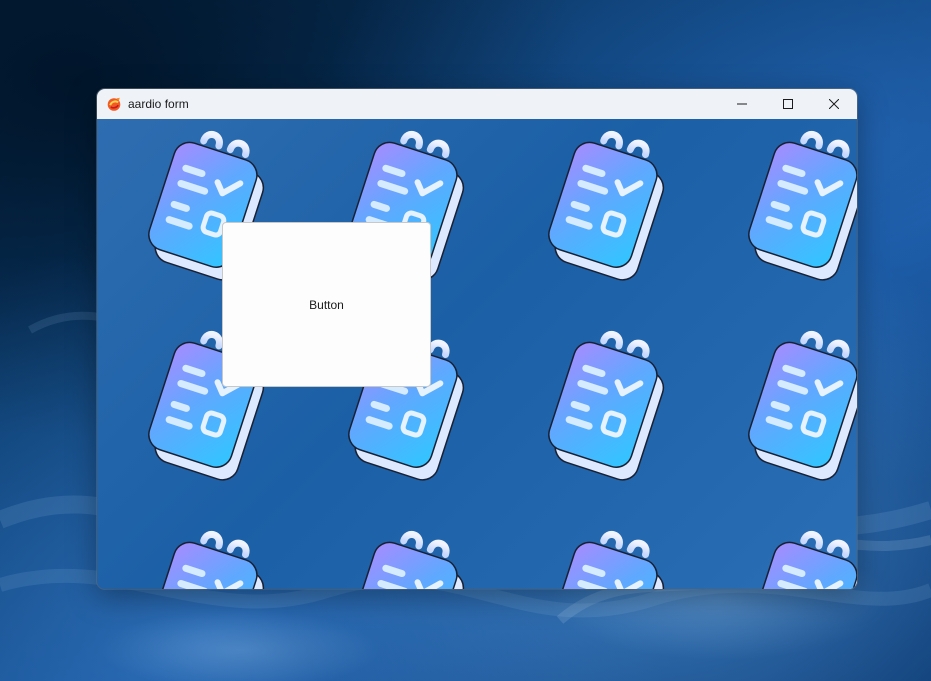  I want to click on close-button, so click(834, 104).